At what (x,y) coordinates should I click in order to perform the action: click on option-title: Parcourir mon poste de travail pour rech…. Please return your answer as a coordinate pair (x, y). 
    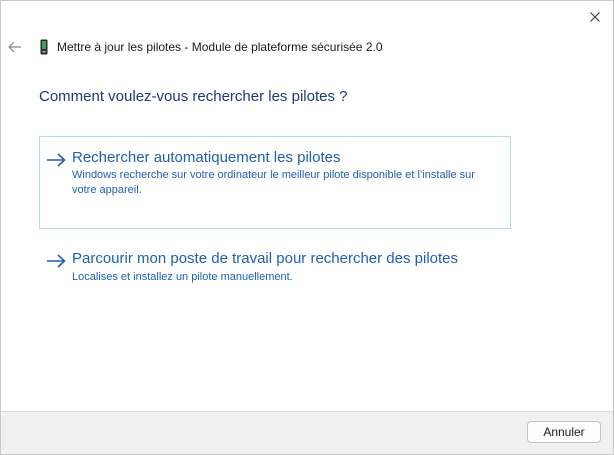
    Looking at the image, I should click on (265, 258).